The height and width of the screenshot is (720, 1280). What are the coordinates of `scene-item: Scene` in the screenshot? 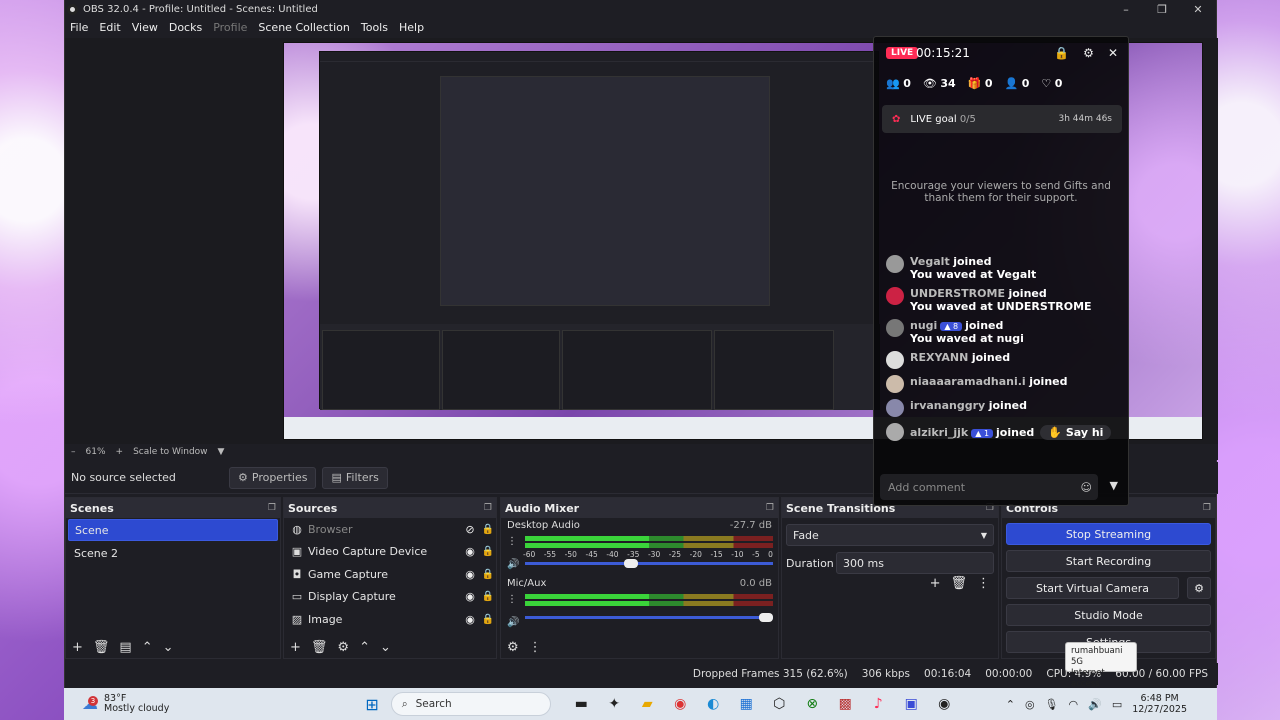 It's located at (173, 530).